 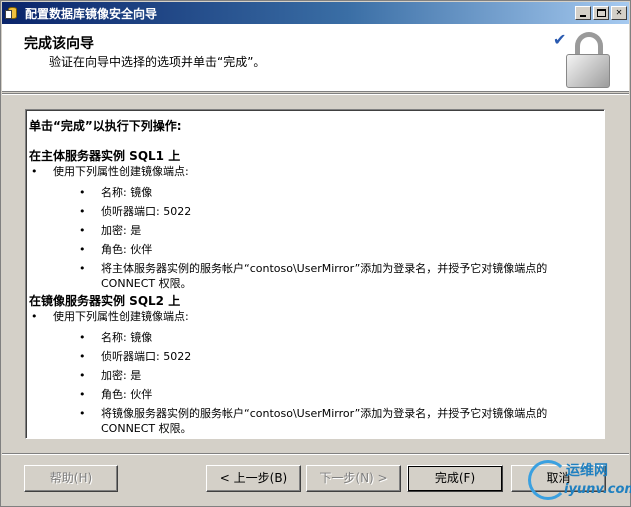 I want to click on close-icon: ✕, so click(x=619, y=12).